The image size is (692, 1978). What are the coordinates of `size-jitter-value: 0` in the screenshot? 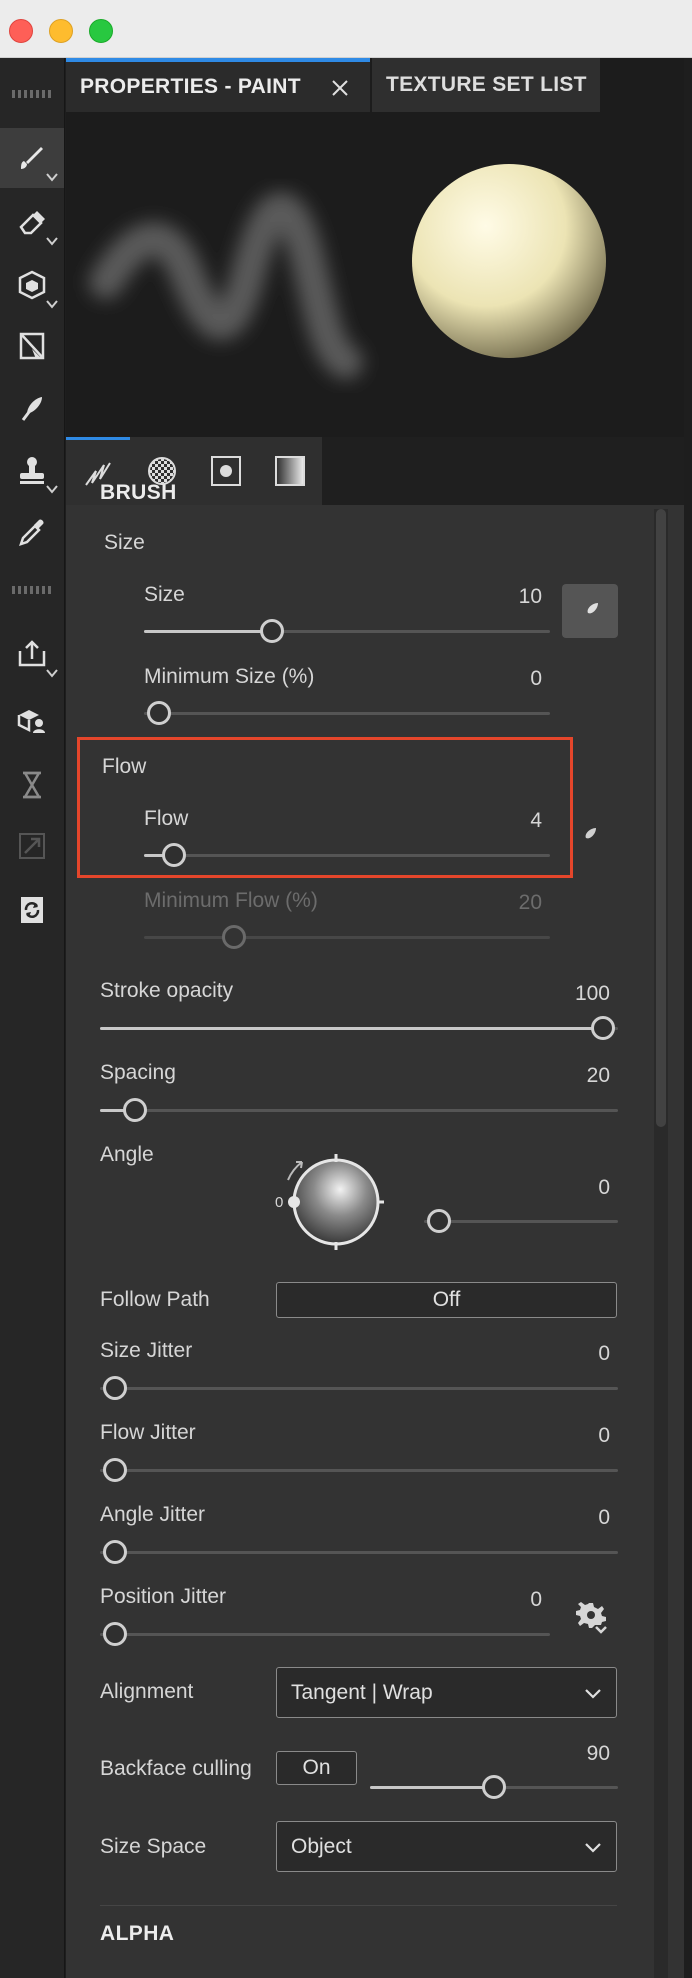 It's located at (560, 1354).